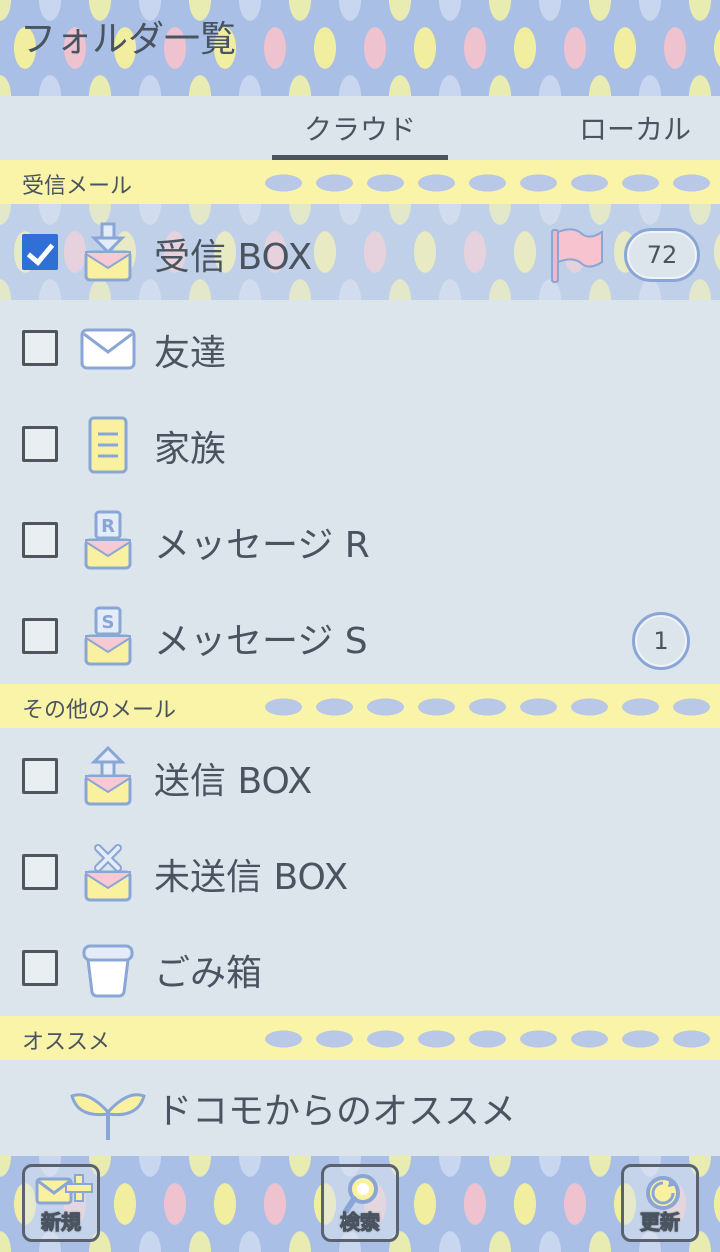  What do you see at coordinates (61, 1222) in the screenshot?
I see `new-mail-label: 新規` at bounding box center [61, 1222].